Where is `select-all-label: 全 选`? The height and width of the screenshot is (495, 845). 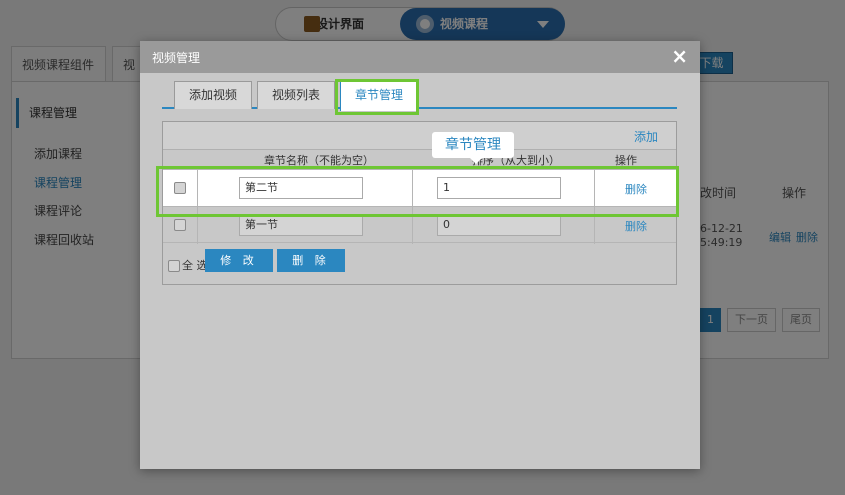
select-all-label: 全 选 is located at coordinates (195, 265).